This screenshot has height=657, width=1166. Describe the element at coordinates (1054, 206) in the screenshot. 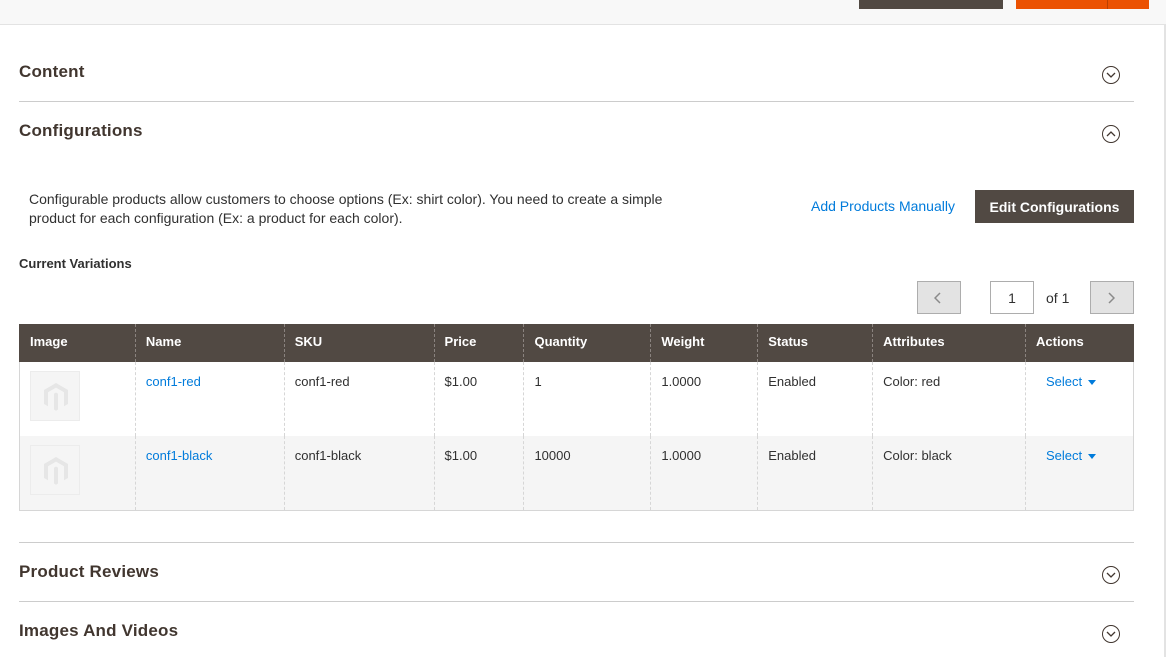

I see `edit-configurations-button: Edit Configurations` at that location.